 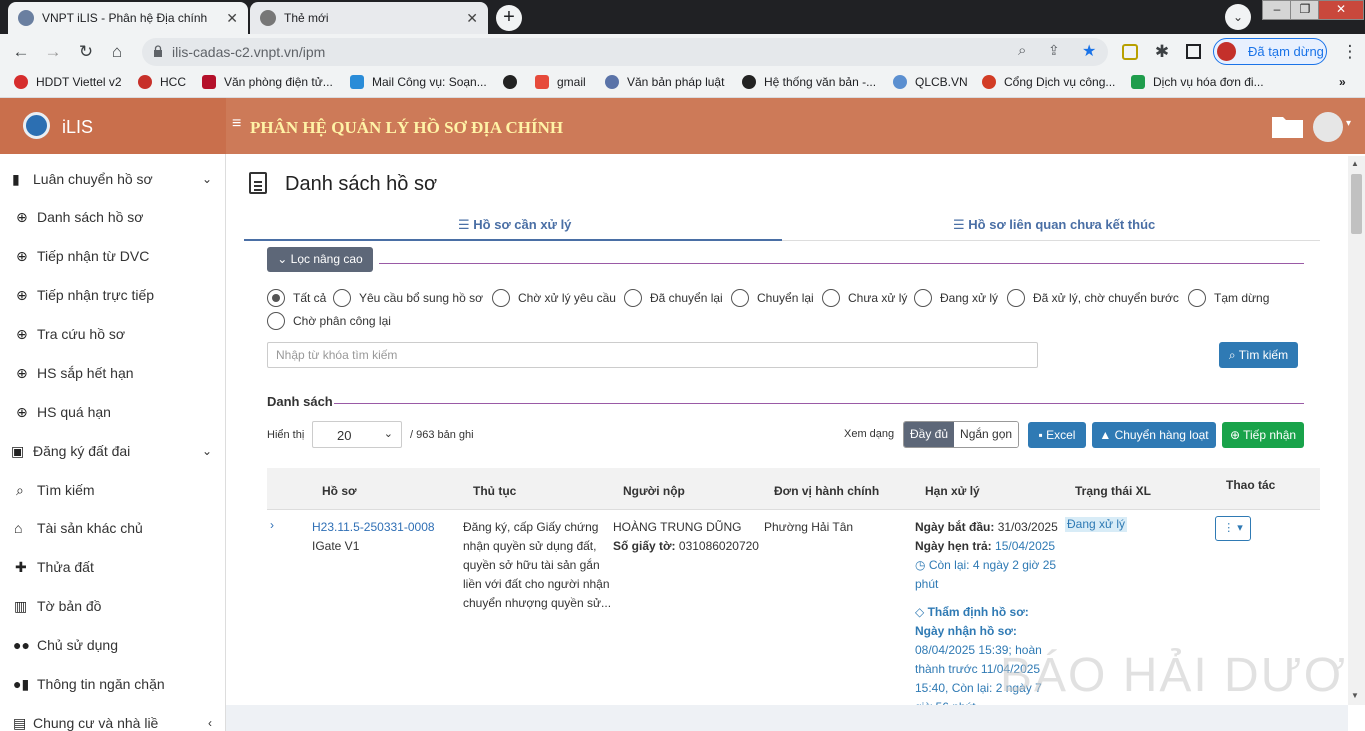 What do you see at coordinates (1113, 491) in the screenshot?
I see `column-header: Trạng thái XL` at bounding box center [1113, 491].